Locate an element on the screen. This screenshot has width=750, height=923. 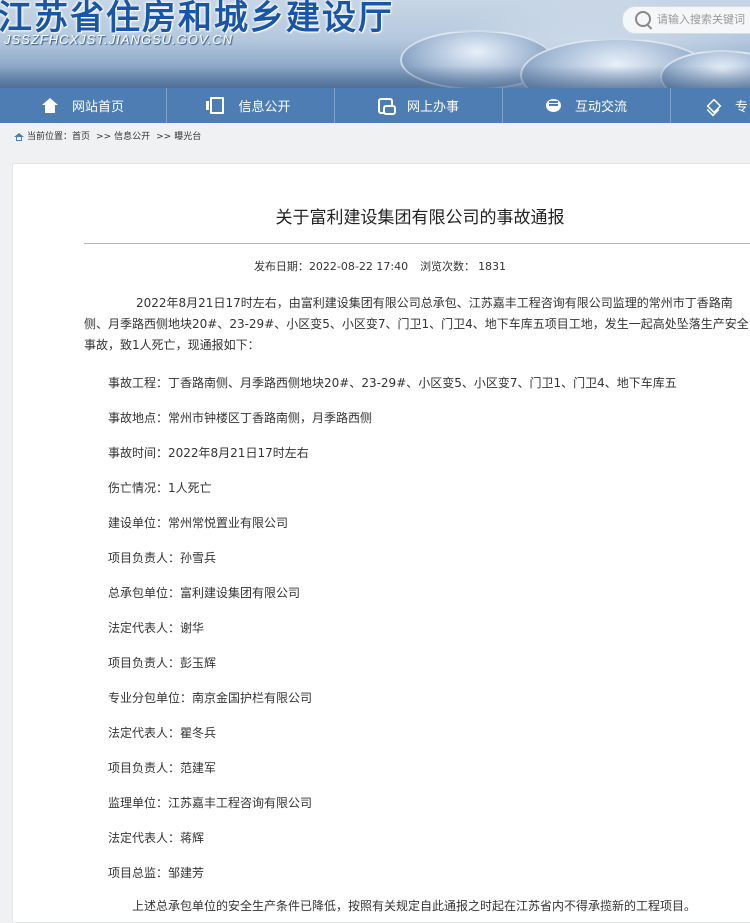
field-accident-location: 事故地点：常州市钟楼区丁香路南侧，月季路西侧 is located at coordinates (240, 418).